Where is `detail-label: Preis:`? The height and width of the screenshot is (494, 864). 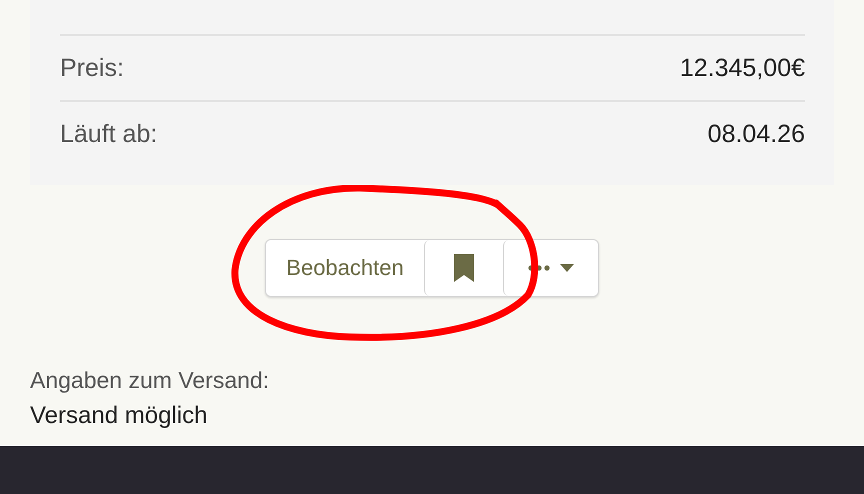
detail-label: Preis: is located at coordinates (92, 68).